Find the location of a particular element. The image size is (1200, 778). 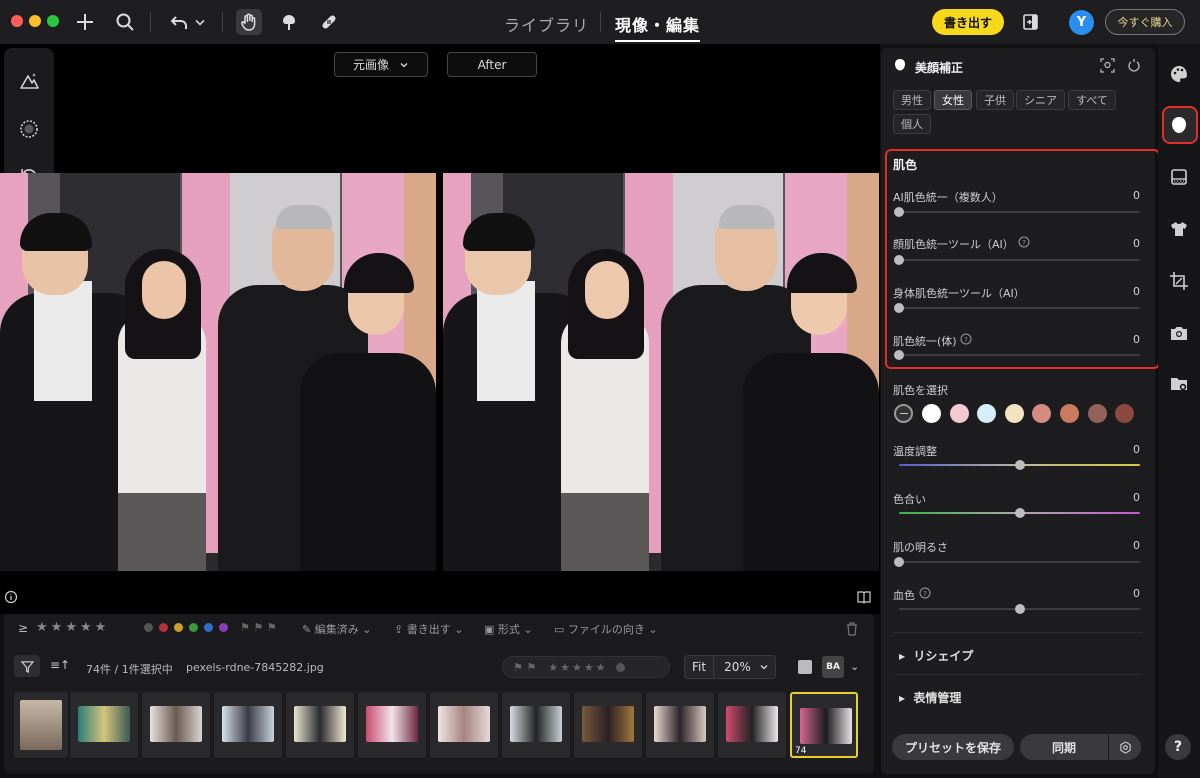

thumbnail-filter-bar: ⚑ ⚑ ★★★★★ is located at coordinates (586, 667).